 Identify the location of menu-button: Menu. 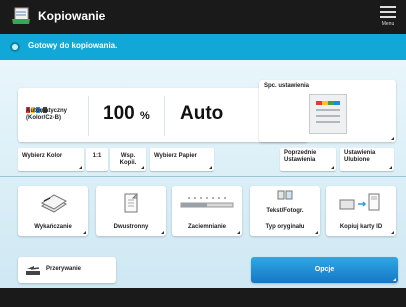
(388, 17).